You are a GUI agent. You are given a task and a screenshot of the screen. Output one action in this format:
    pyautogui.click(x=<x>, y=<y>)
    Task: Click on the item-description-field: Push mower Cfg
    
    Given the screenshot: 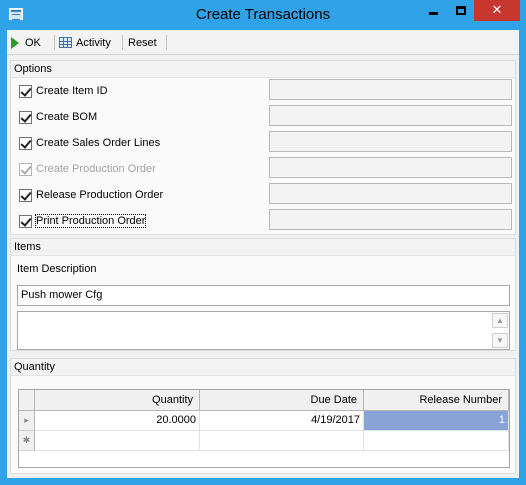 What is the action you would take?
    pyautogui.click(x=263, y=295)
    